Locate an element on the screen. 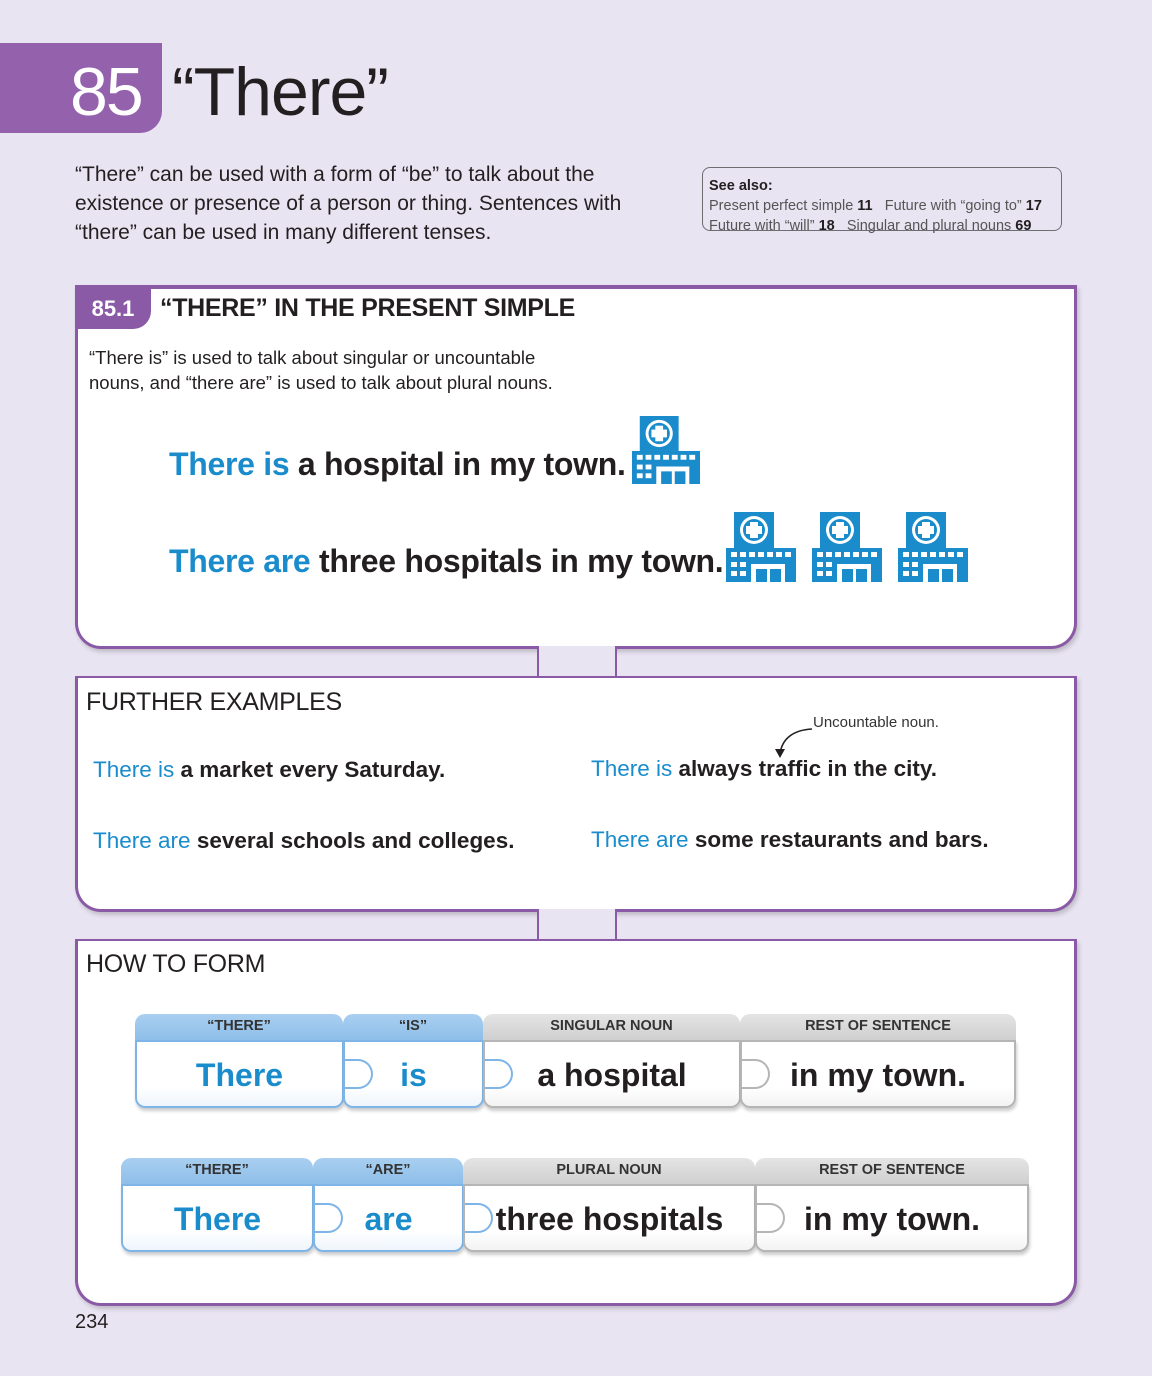 This screenshot has height=1376, width=1152. how-to-form-heading: HOW TO FORM is located at coordinates (176, 964).